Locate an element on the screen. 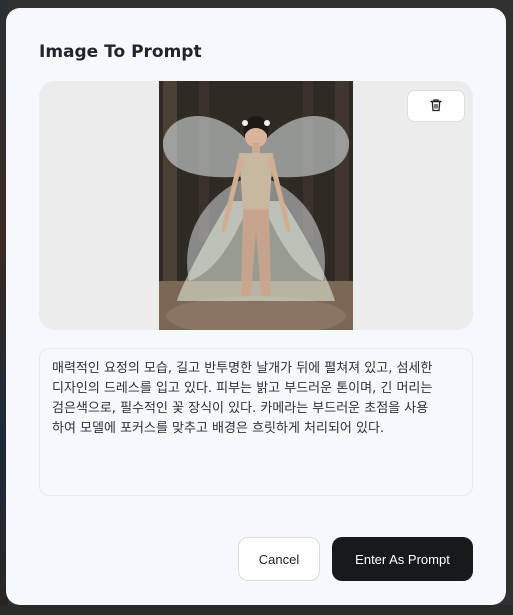  delete-image-button is located at coordinates (436, 106).